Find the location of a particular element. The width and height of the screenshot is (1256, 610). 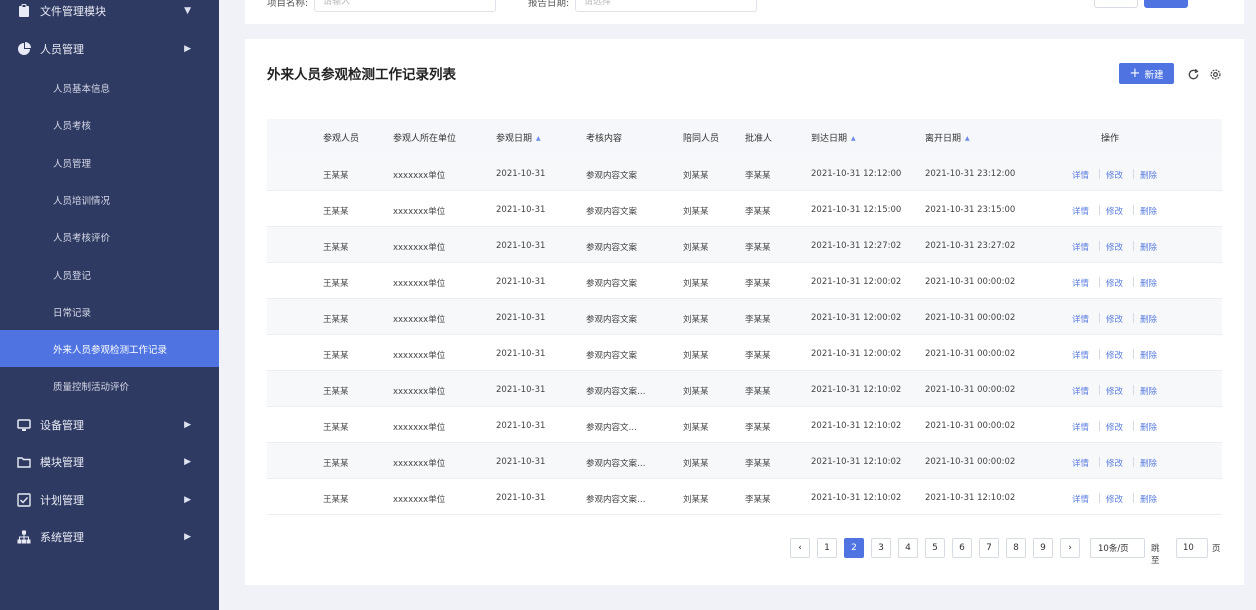

plus-icon: + is located at coordinates (1135, 73).